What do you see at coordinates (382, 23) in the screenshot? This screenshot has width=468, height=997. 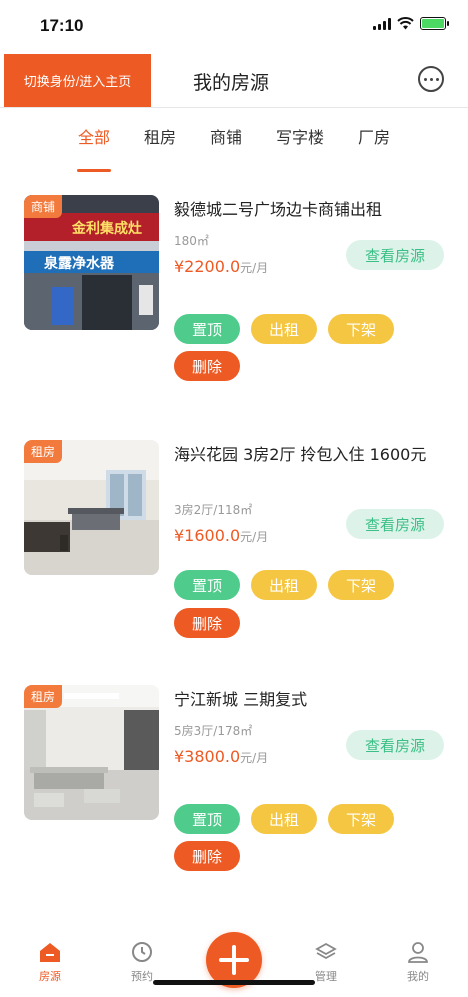 I see `signal-icon` at bounding box center [382, 23].